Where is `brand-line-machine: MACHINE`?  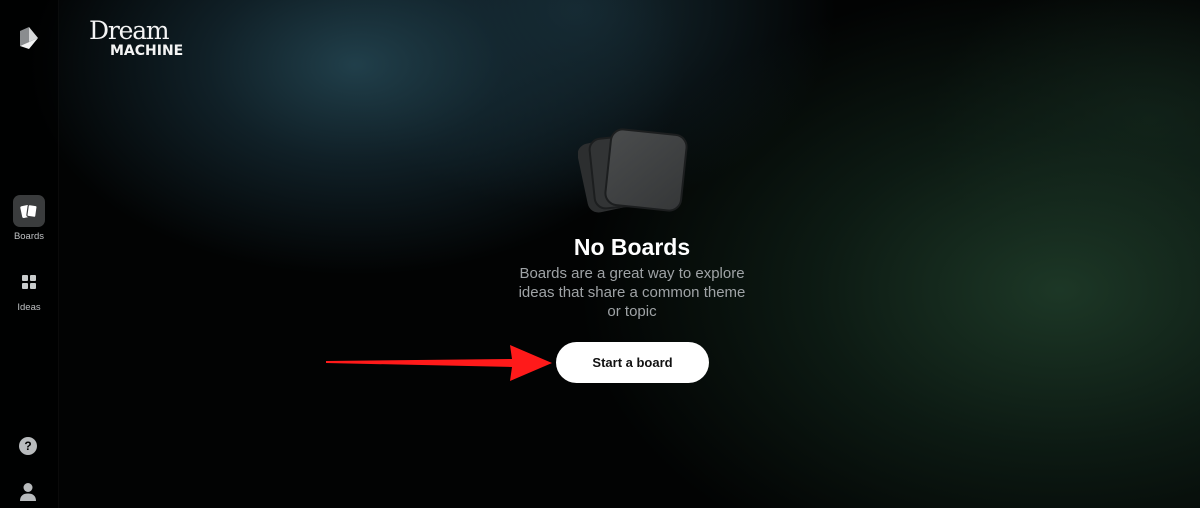
brand-line-machine: MACHINE is located at coordinates (147, 51).